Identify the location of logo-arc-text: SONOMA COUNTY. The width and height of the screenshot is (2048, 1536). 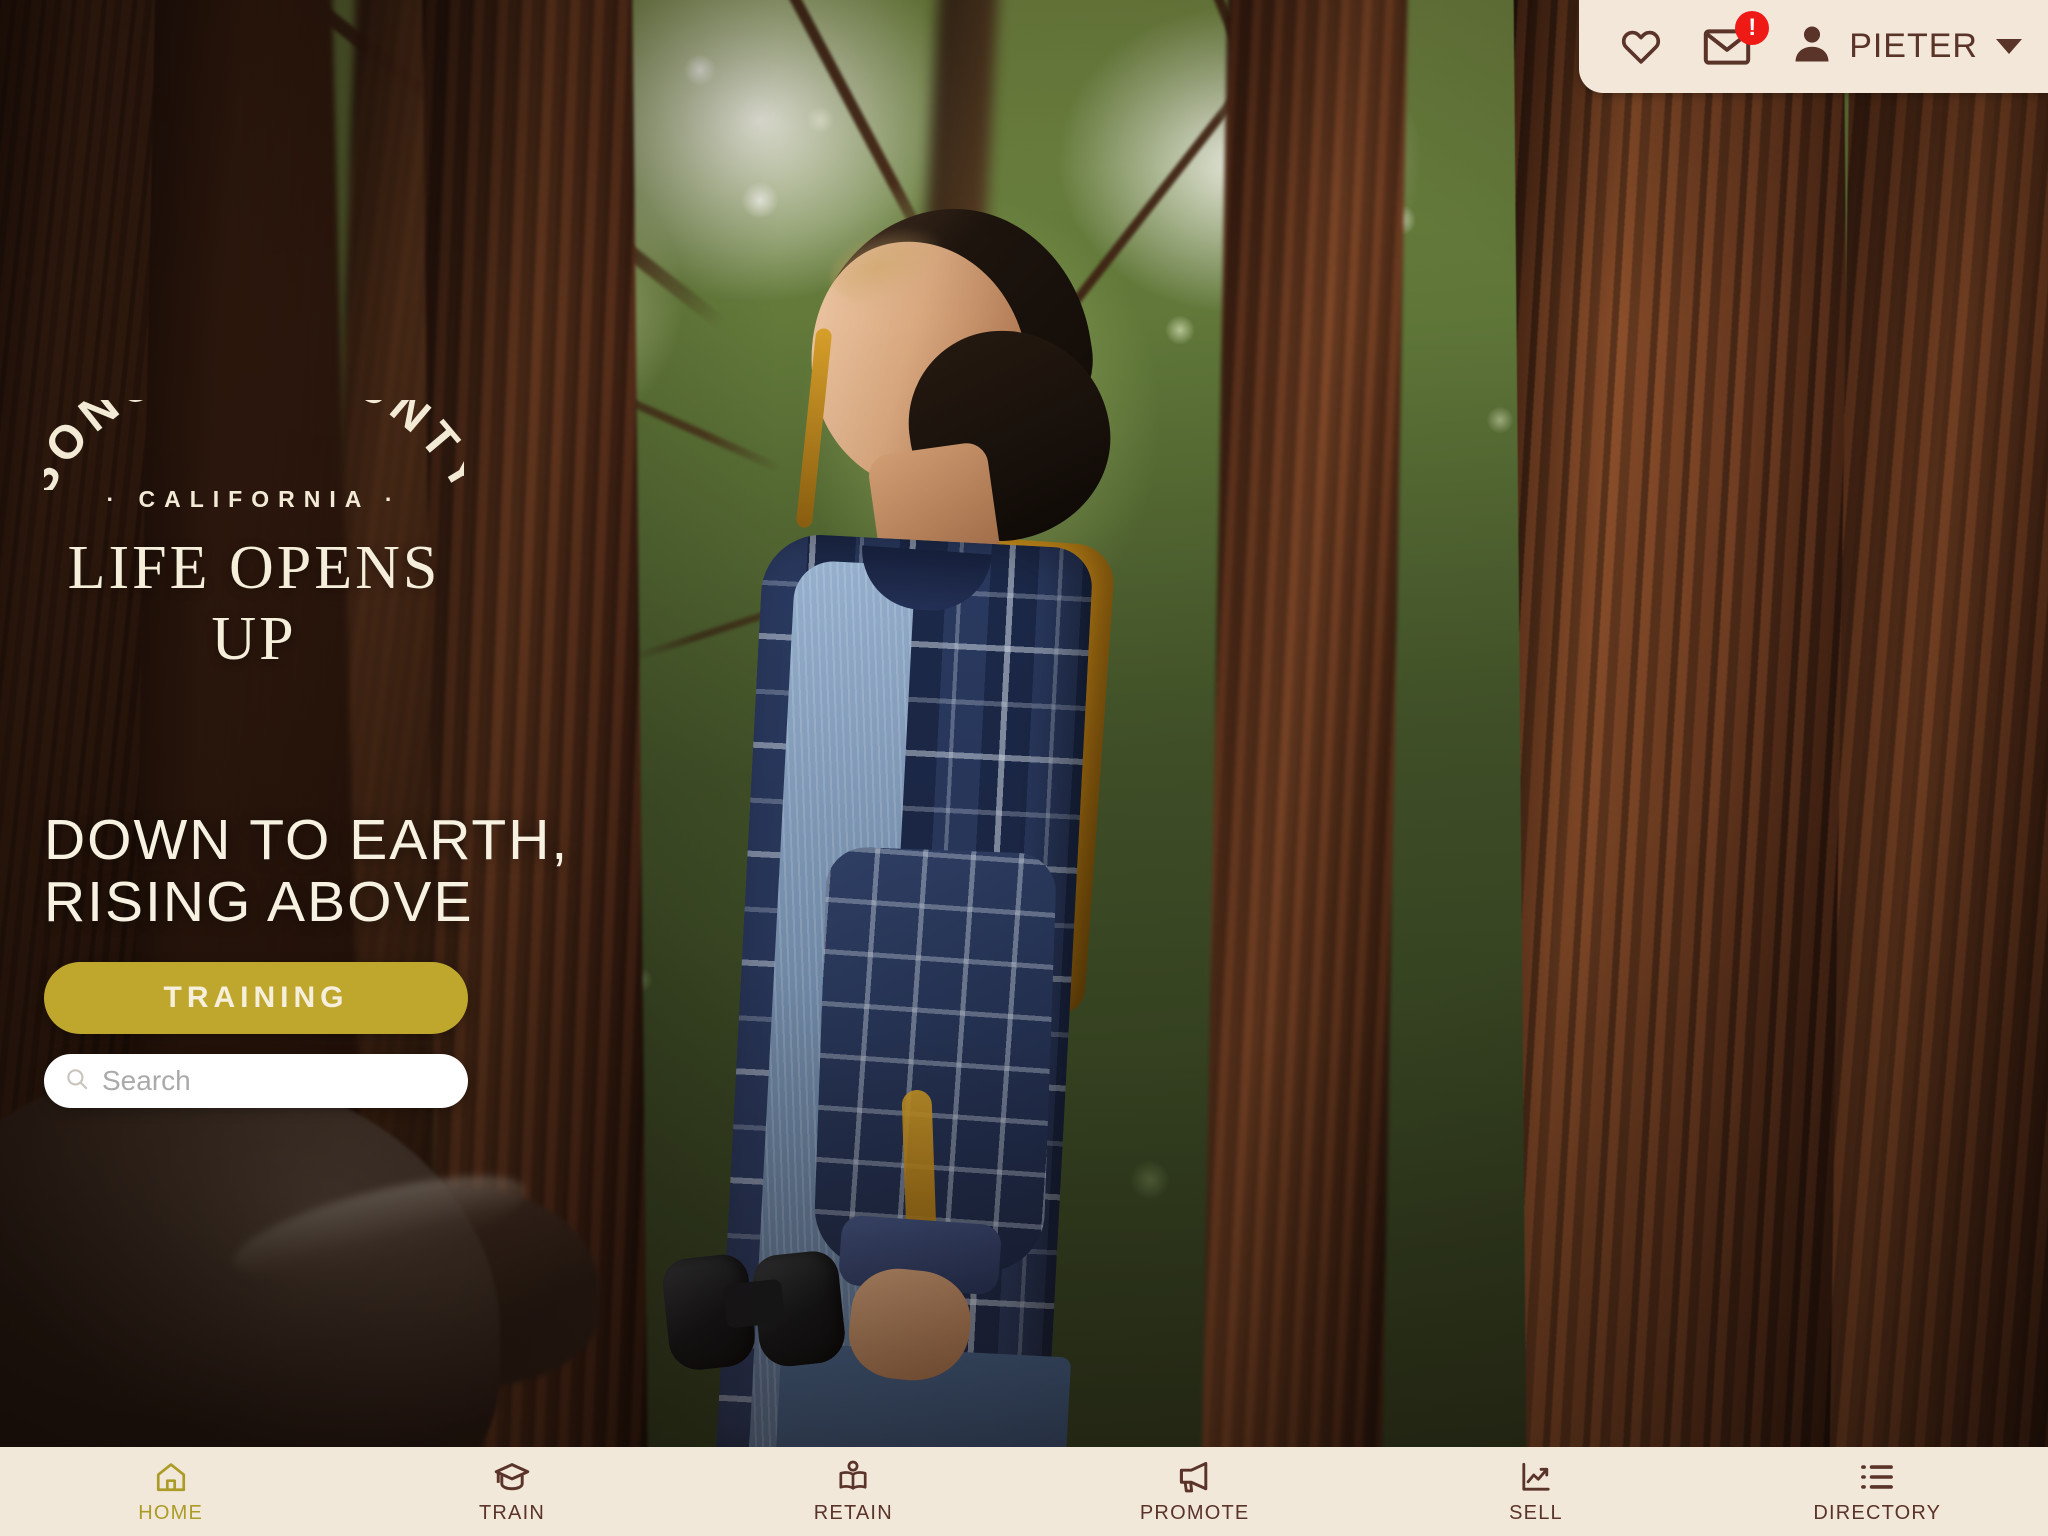
(254, 445).